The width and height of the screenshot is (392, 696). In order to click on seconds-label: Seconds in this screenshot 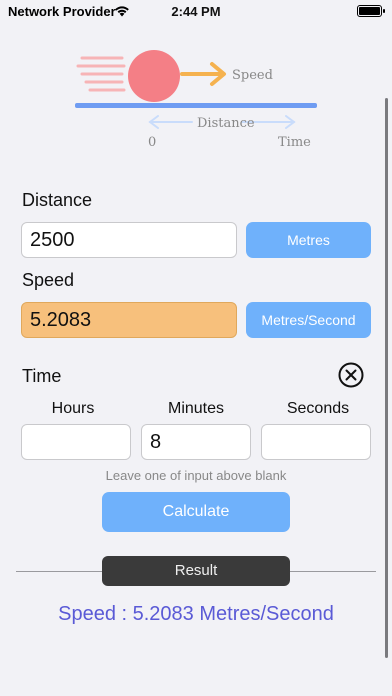, I will do `click(318, 408)`.